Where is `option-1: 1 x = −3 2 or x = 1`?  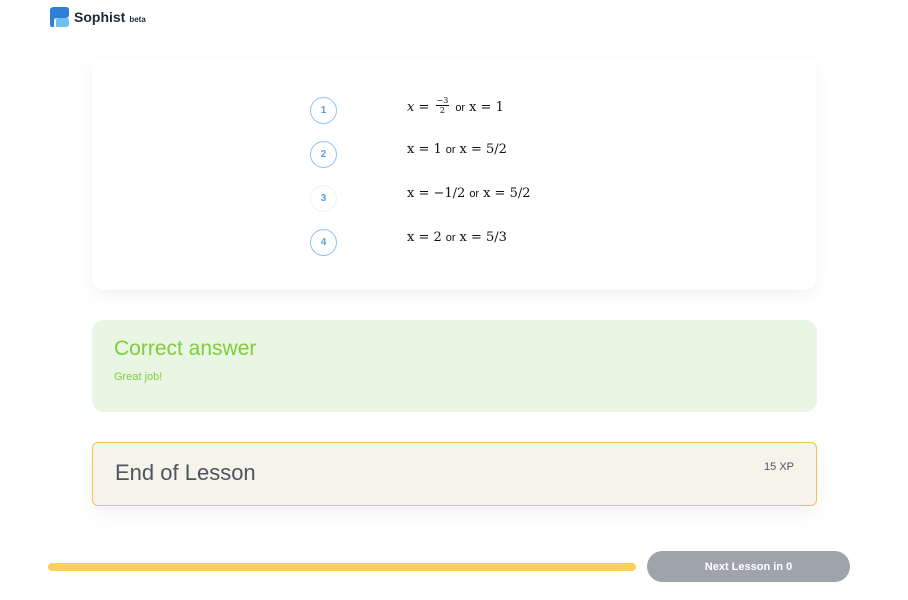
option-1: 1 x = −3 2 or x = 1 is located at coordinates (407, 110).